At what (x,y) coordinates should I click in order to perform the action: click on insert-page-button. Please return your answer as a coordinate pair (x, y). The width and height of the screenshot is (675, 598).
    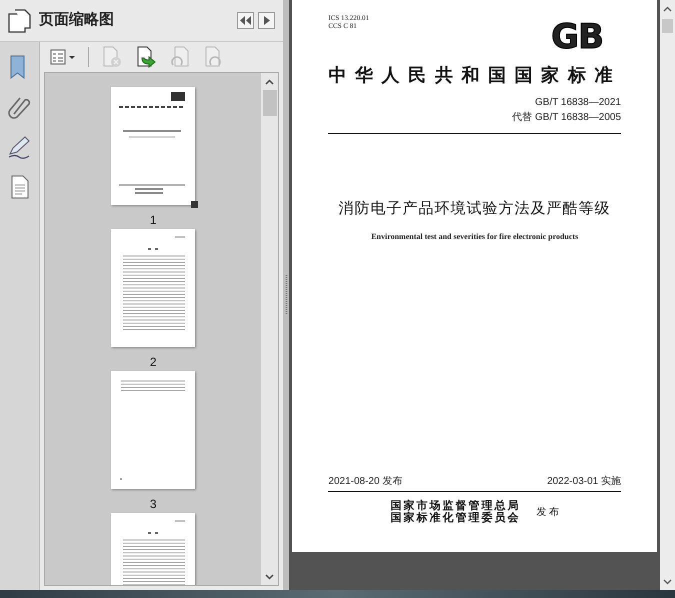
    Looking at the image, I should click on (146, 57).